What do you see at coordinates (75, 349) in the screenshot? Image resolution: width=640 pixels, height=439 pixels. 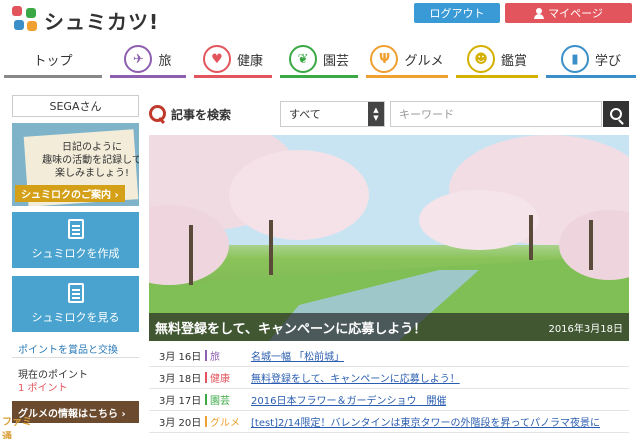 I see `exchange-points-link: ポイントを賞品と交換` at bounding box center [75, 349].